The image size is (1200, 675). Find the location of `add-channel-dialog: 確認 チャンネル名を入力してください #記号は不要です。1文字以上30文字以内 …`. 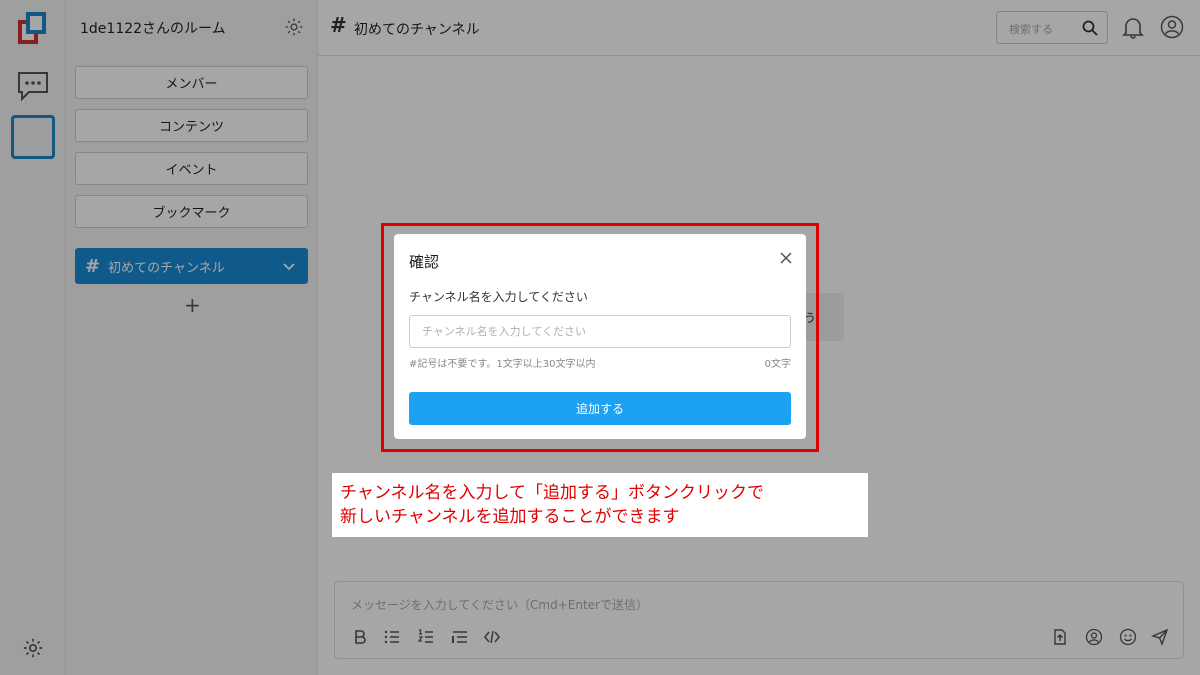

add-channel-dialog: 確認 チャンネル名を入力してください #記号は不要です。1文字以上30文字以内 … is located at coordinates (600, 336).